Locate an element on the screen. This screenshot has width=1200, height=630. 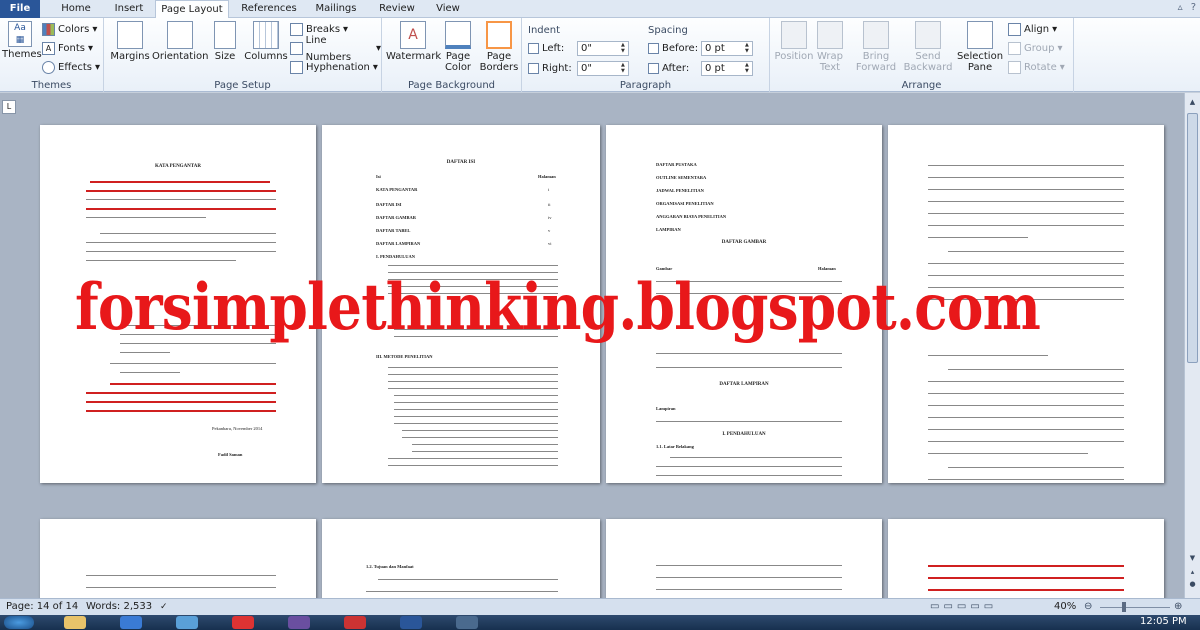
colors-icon is located at coordinates (48, 29).